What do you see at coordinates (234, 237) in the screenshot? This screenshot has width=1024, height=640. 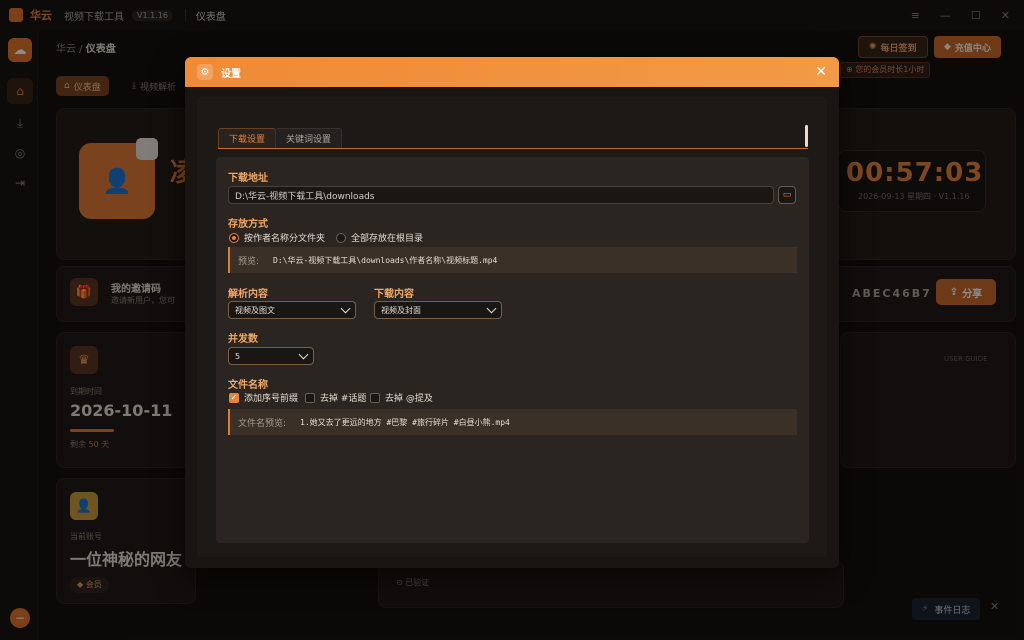 I see `radio-on-icon` at bounding box center [234, 237].